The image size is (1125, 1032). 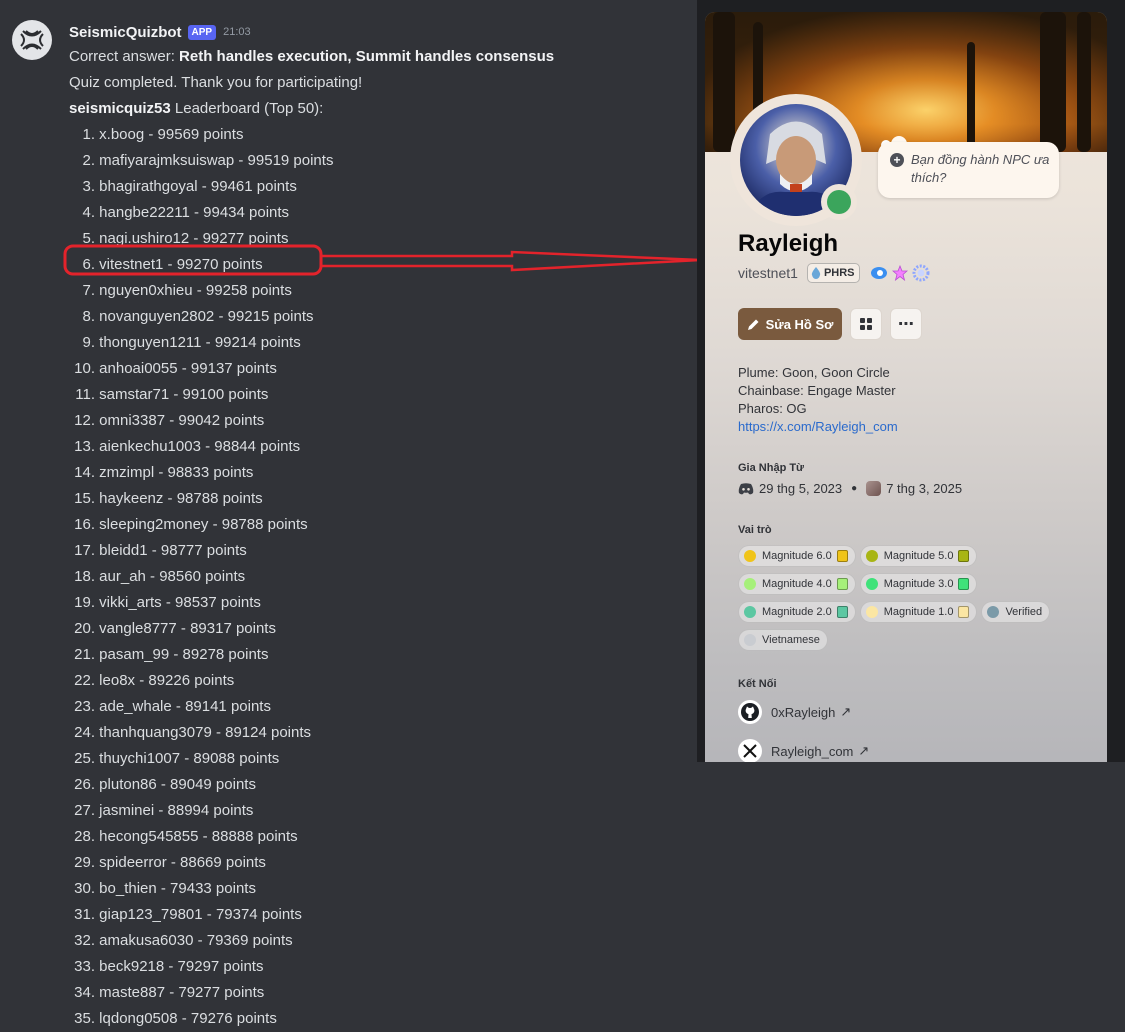 I want to click on leaderboard-rank: 25., so click(x=84, y=758).